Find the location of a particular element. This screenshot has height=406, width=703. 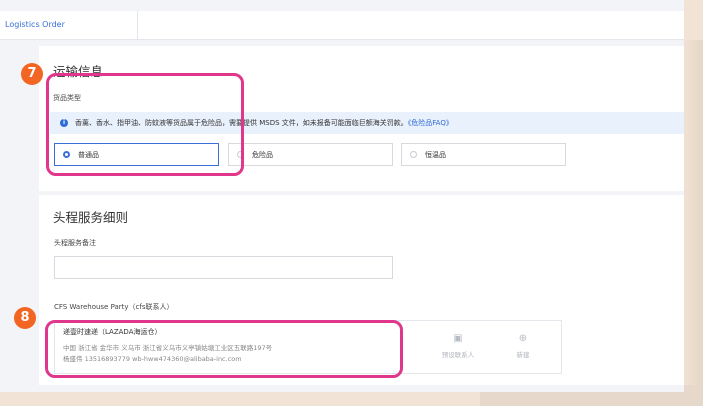

new-contact-button: ⊕ 新建 is located at coordinates (523, 346).